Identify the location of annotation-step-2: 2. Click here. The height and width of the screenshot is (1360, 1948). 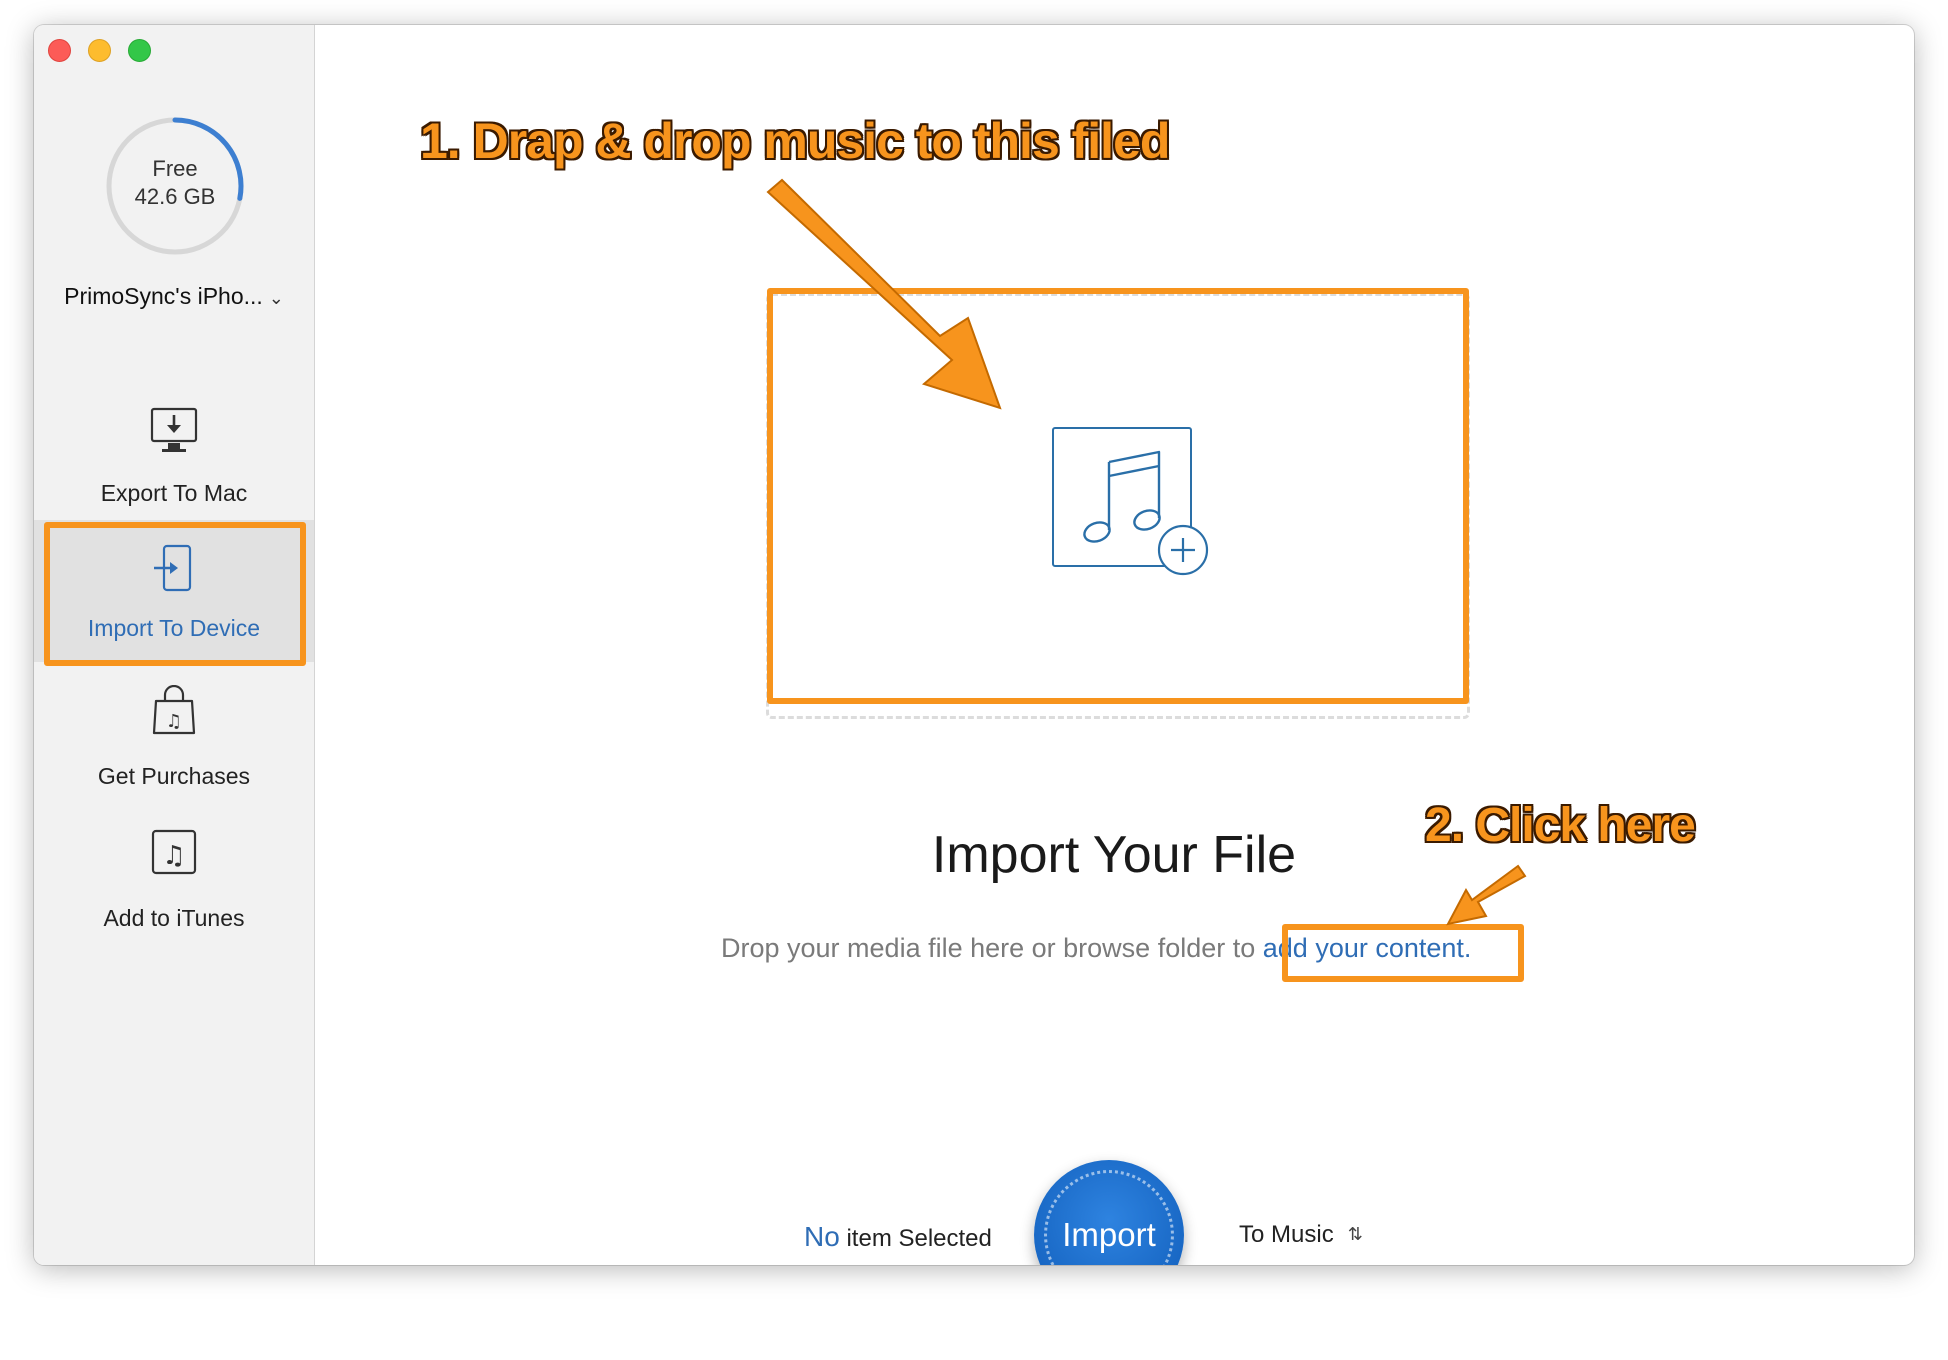
(1560, 825).